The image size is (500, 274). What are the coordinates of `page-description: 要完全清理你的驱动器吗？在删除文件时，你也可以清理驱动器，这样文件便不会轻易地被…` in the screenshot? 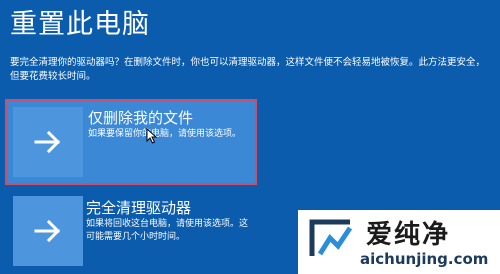 It's located at (248, 69).